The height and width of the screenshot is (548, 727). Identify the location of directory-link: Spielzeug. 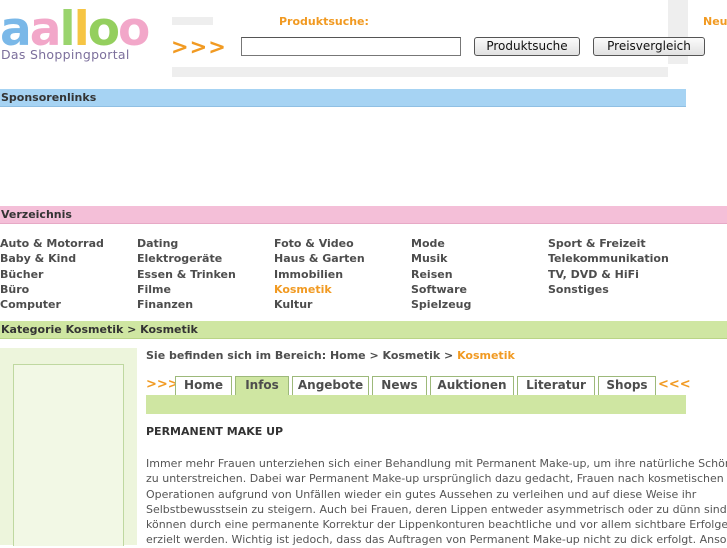
(441, 304).